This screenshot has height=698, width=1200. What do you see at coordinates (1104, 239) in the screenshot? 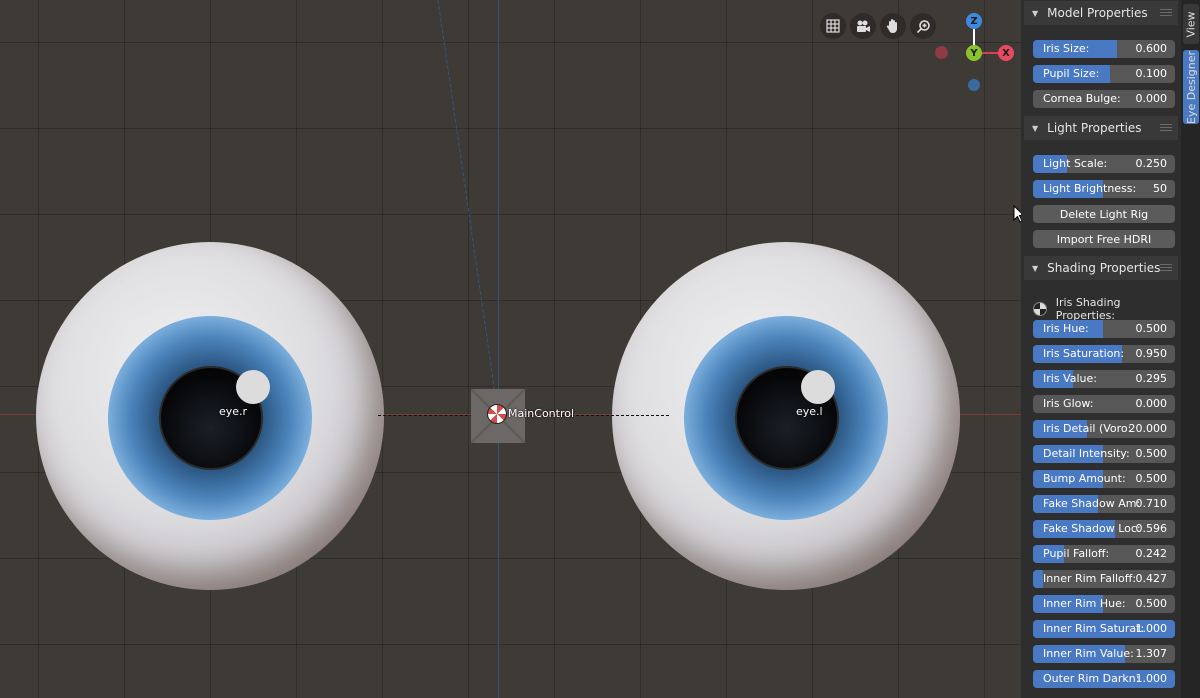
I see `import-free-hdri-button: Import Free HDRI` at bounding box center [1104, 239].